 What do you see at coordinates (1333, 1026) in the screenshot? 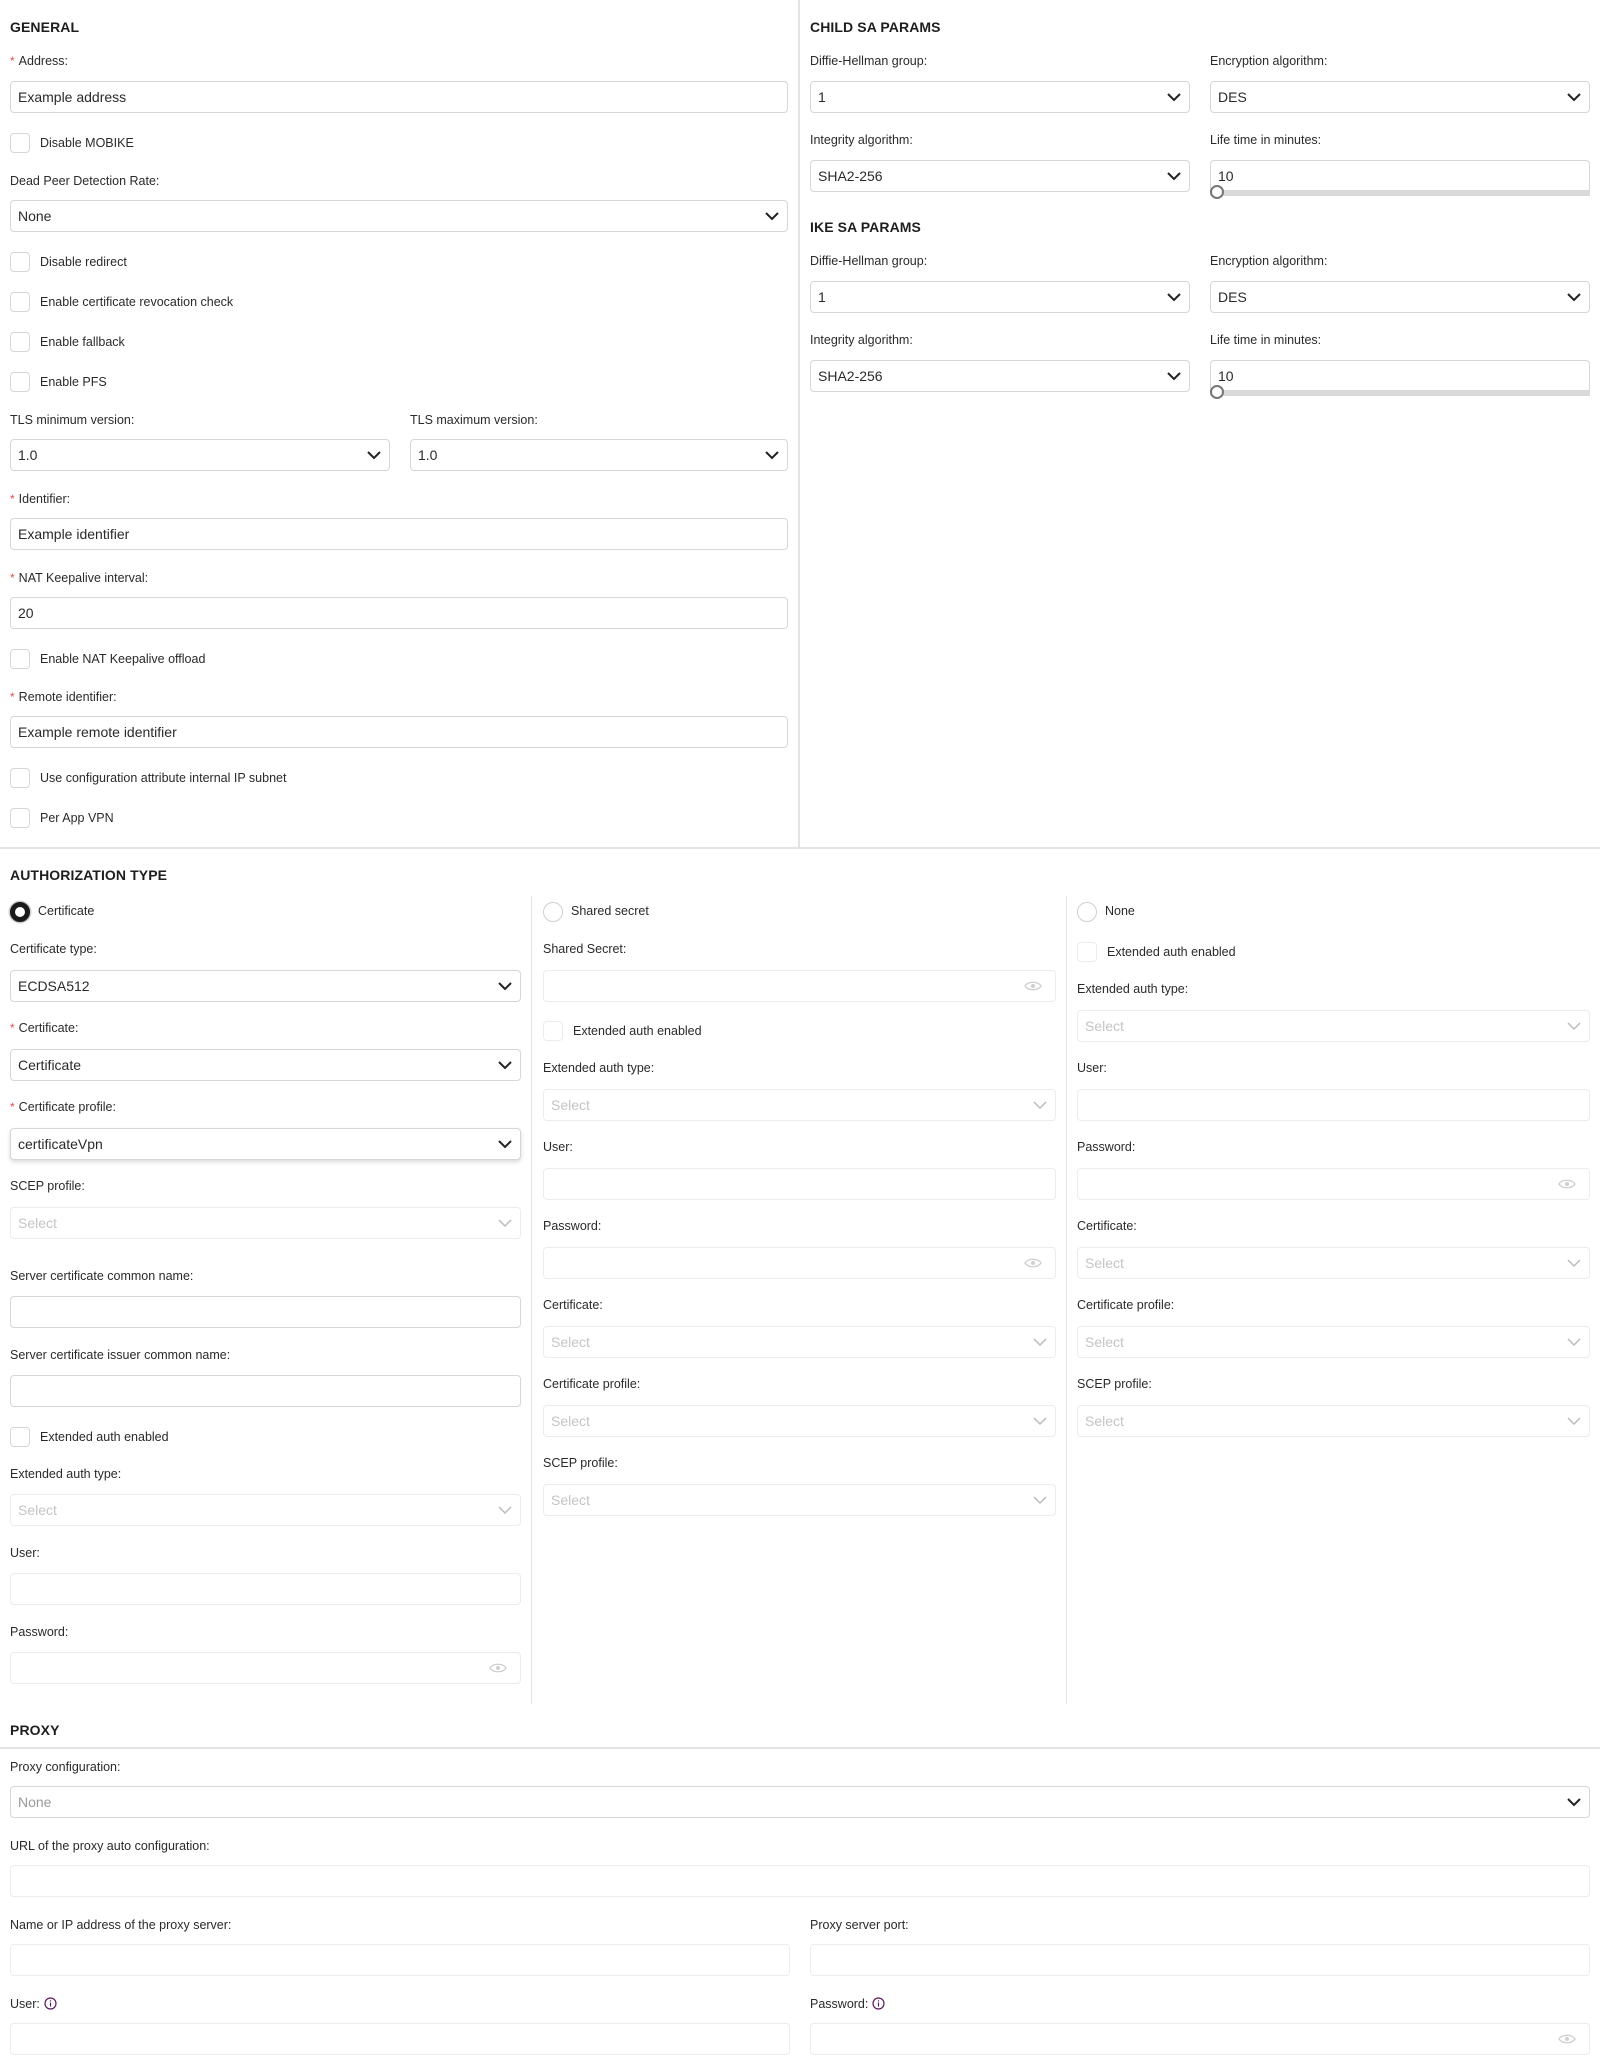
I see `none-ext-auth-type-select: Select` at bounding box center [1333, 1026].